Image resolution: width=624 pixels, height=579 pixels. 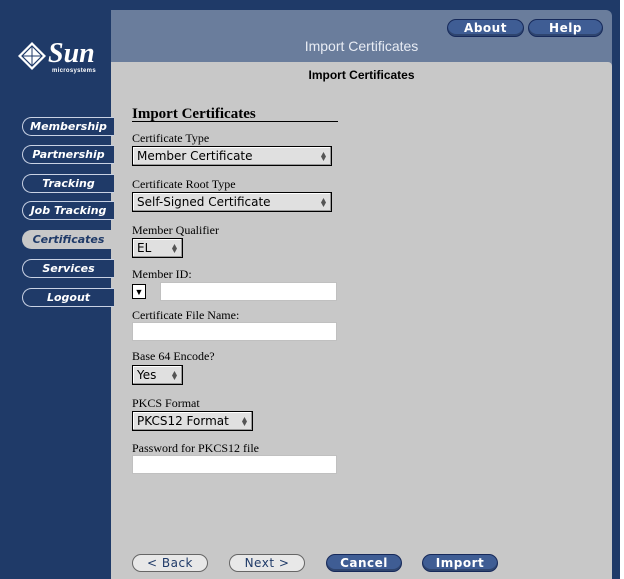 What do you see at coordinates (248, 291) in the screenshot?
I see `member-id-input` at bounding box center [248, 291].